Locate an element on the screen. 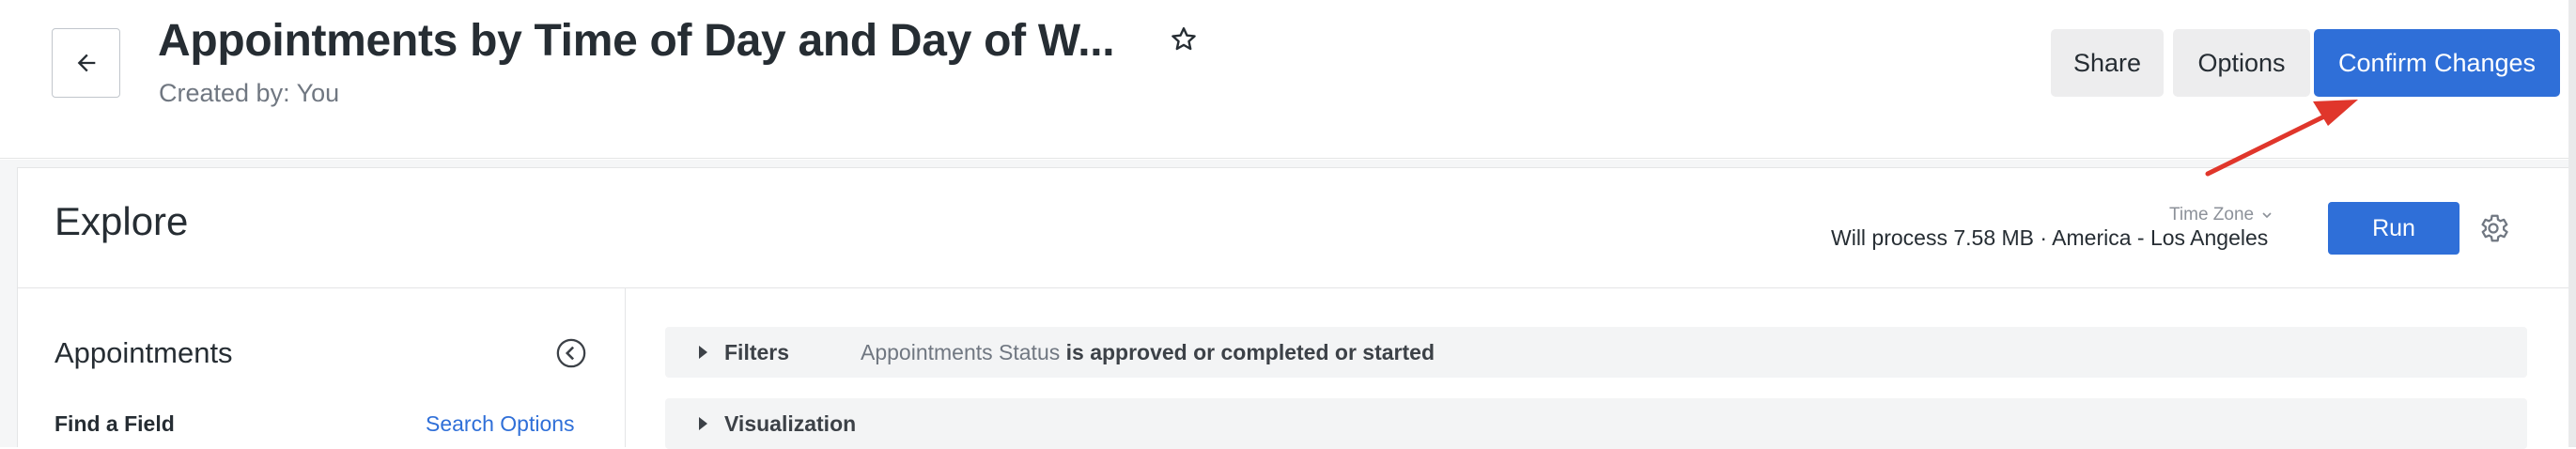 The width and height of the screenshot is (2576, 449). visualization-label: Visualization is located at coordinates (791, 423).